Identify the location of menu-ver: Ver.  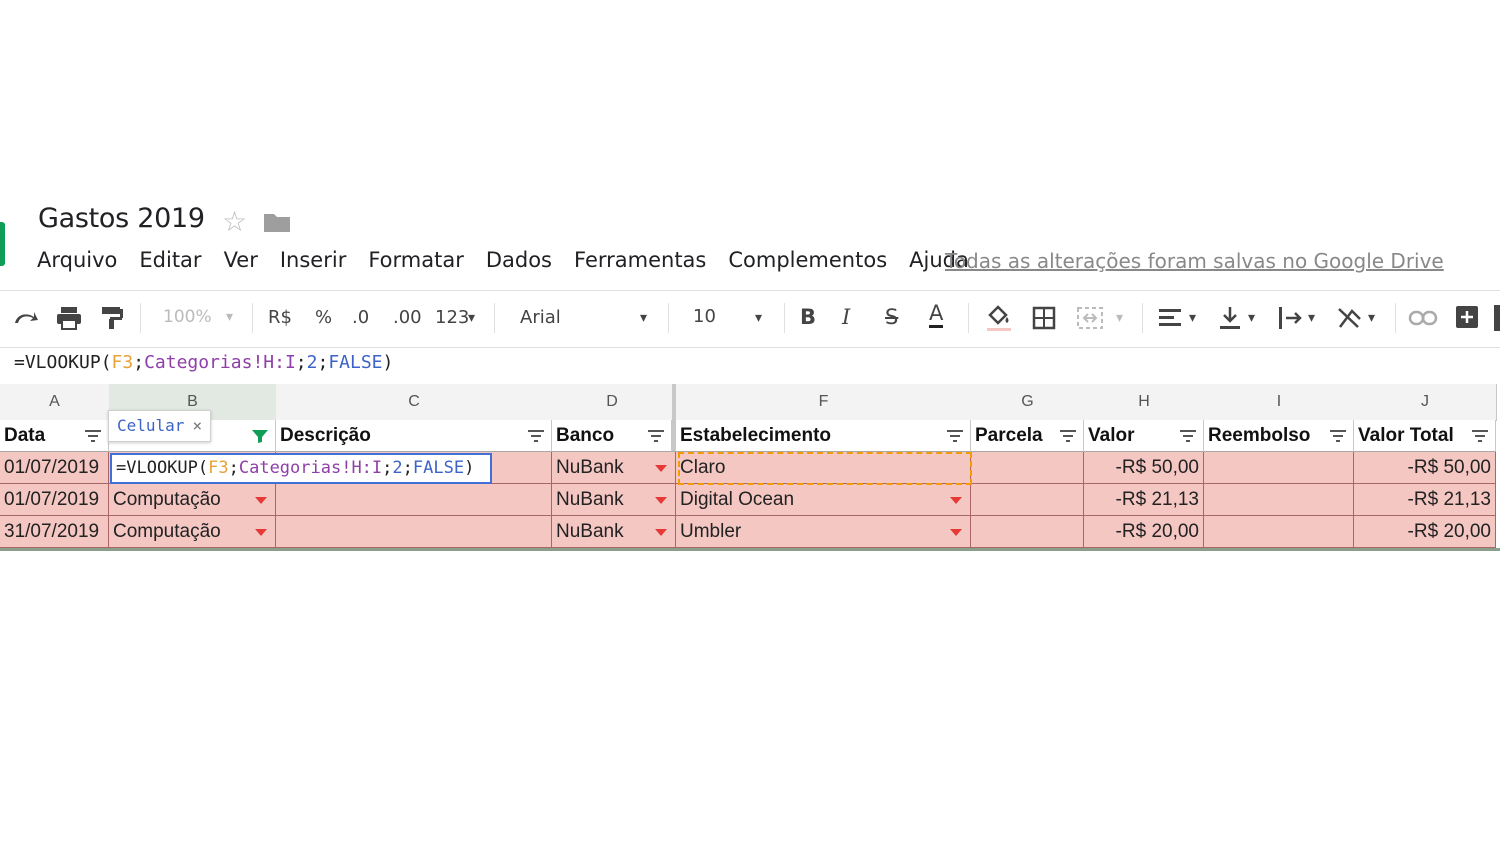
(241, 260).